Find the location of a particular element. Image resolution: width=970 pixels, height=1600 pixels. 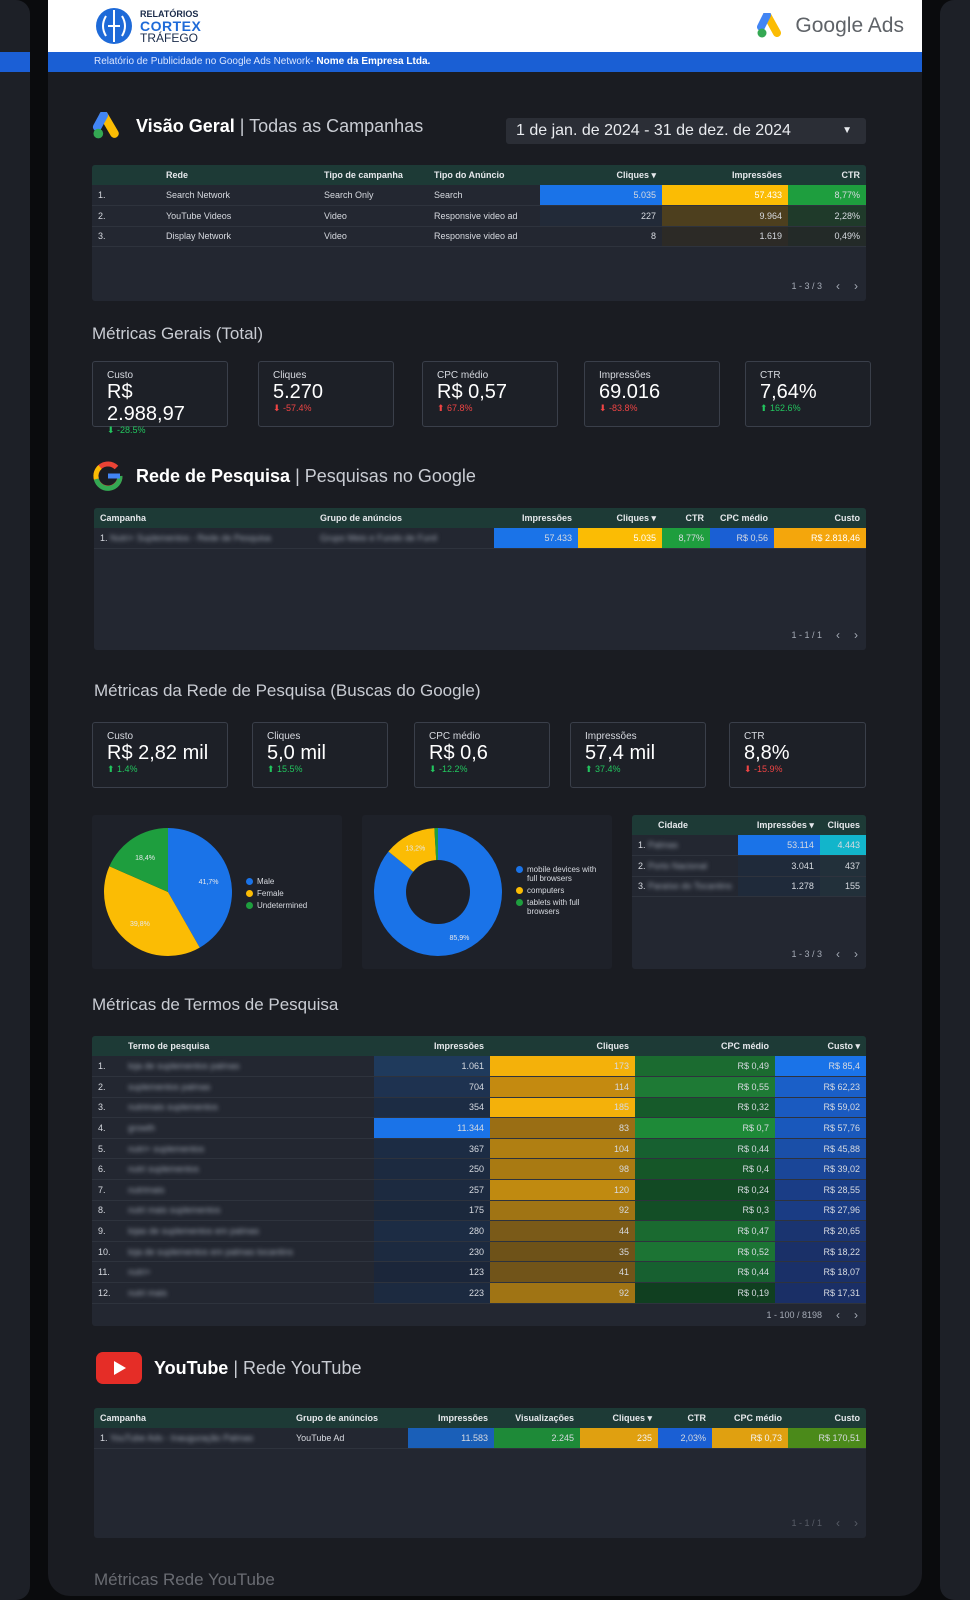

table-row: 6. nutri suplementos 250 98 R$ 0,4 R$ 39,02 is located at coordinates (479, 1169).